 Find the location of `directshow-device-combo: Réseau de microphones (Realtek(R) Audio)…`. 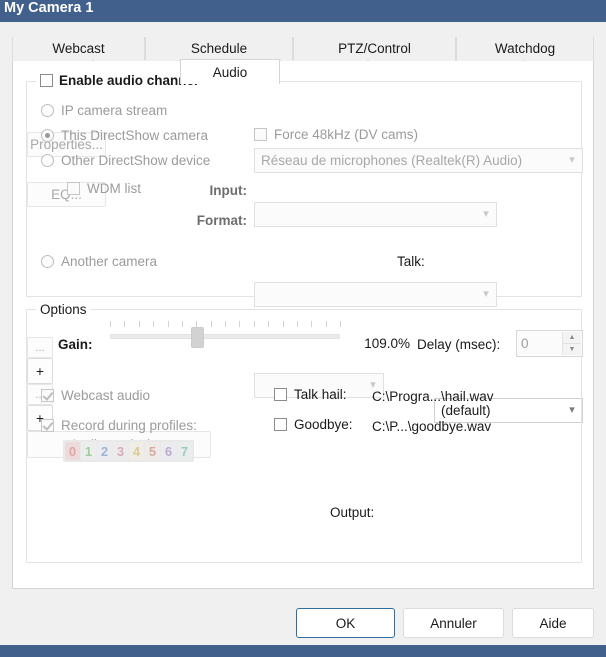

directshow-device-combo: Réseau de microphones (Realtek(R) Audio)… is located at coordinates (418, 160).